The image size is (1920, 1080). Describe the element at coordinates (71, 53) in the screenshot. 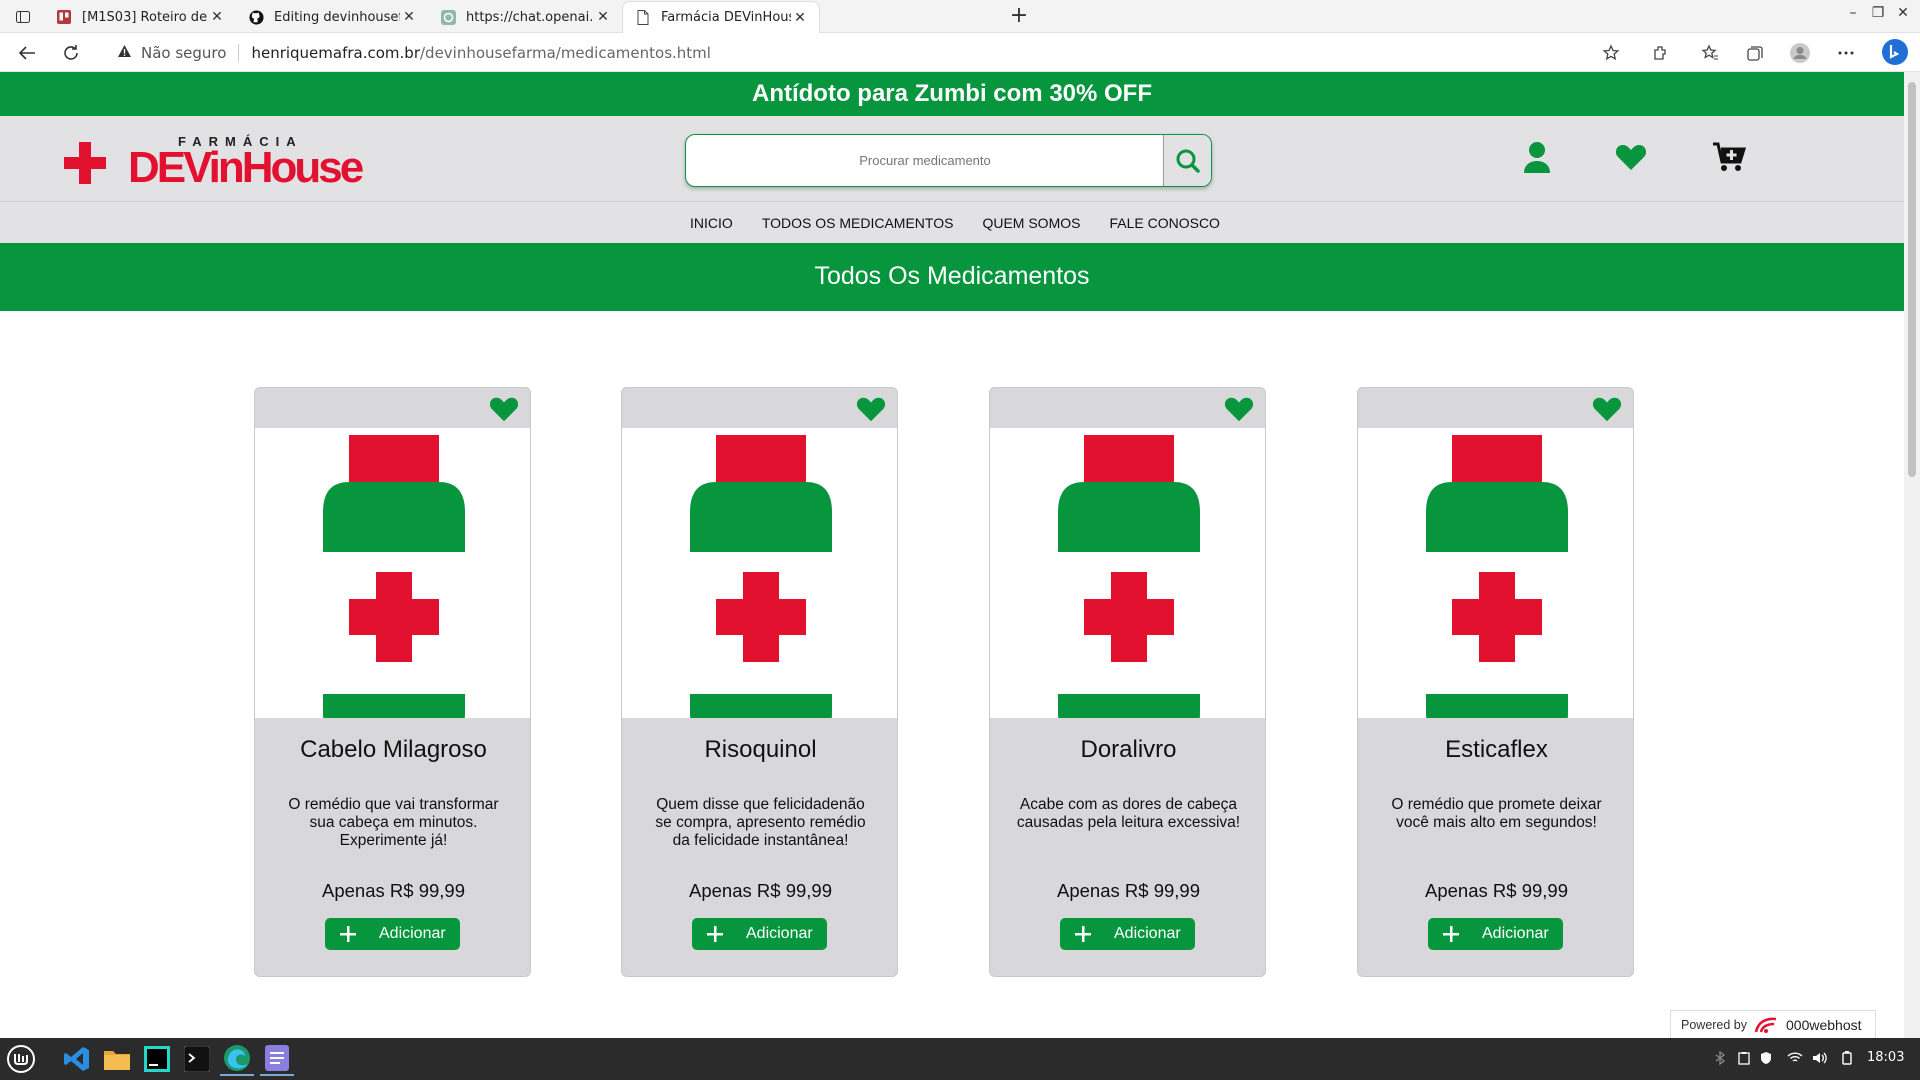

I see `reload-icon` at that location.